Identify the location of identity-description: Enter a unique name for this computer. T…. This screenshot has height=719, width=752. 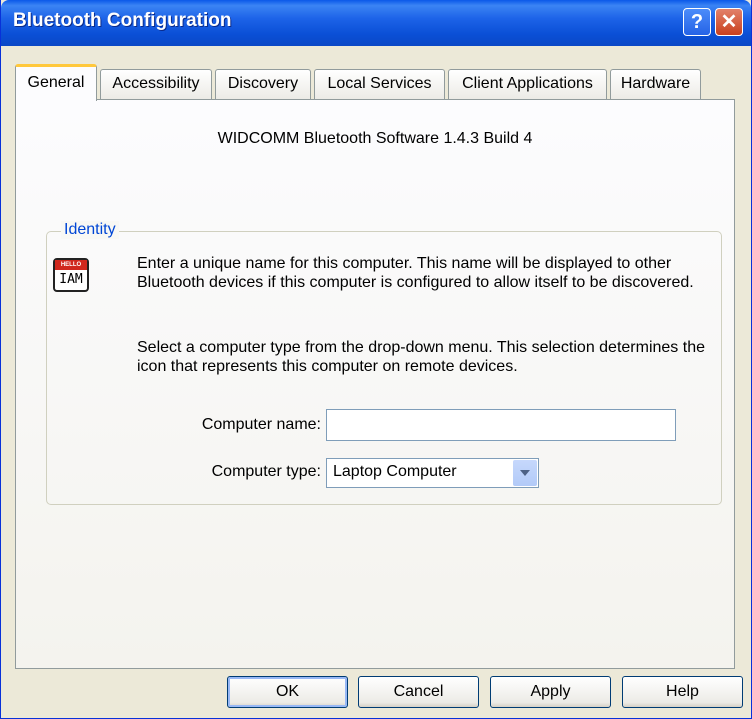
(415, 273).